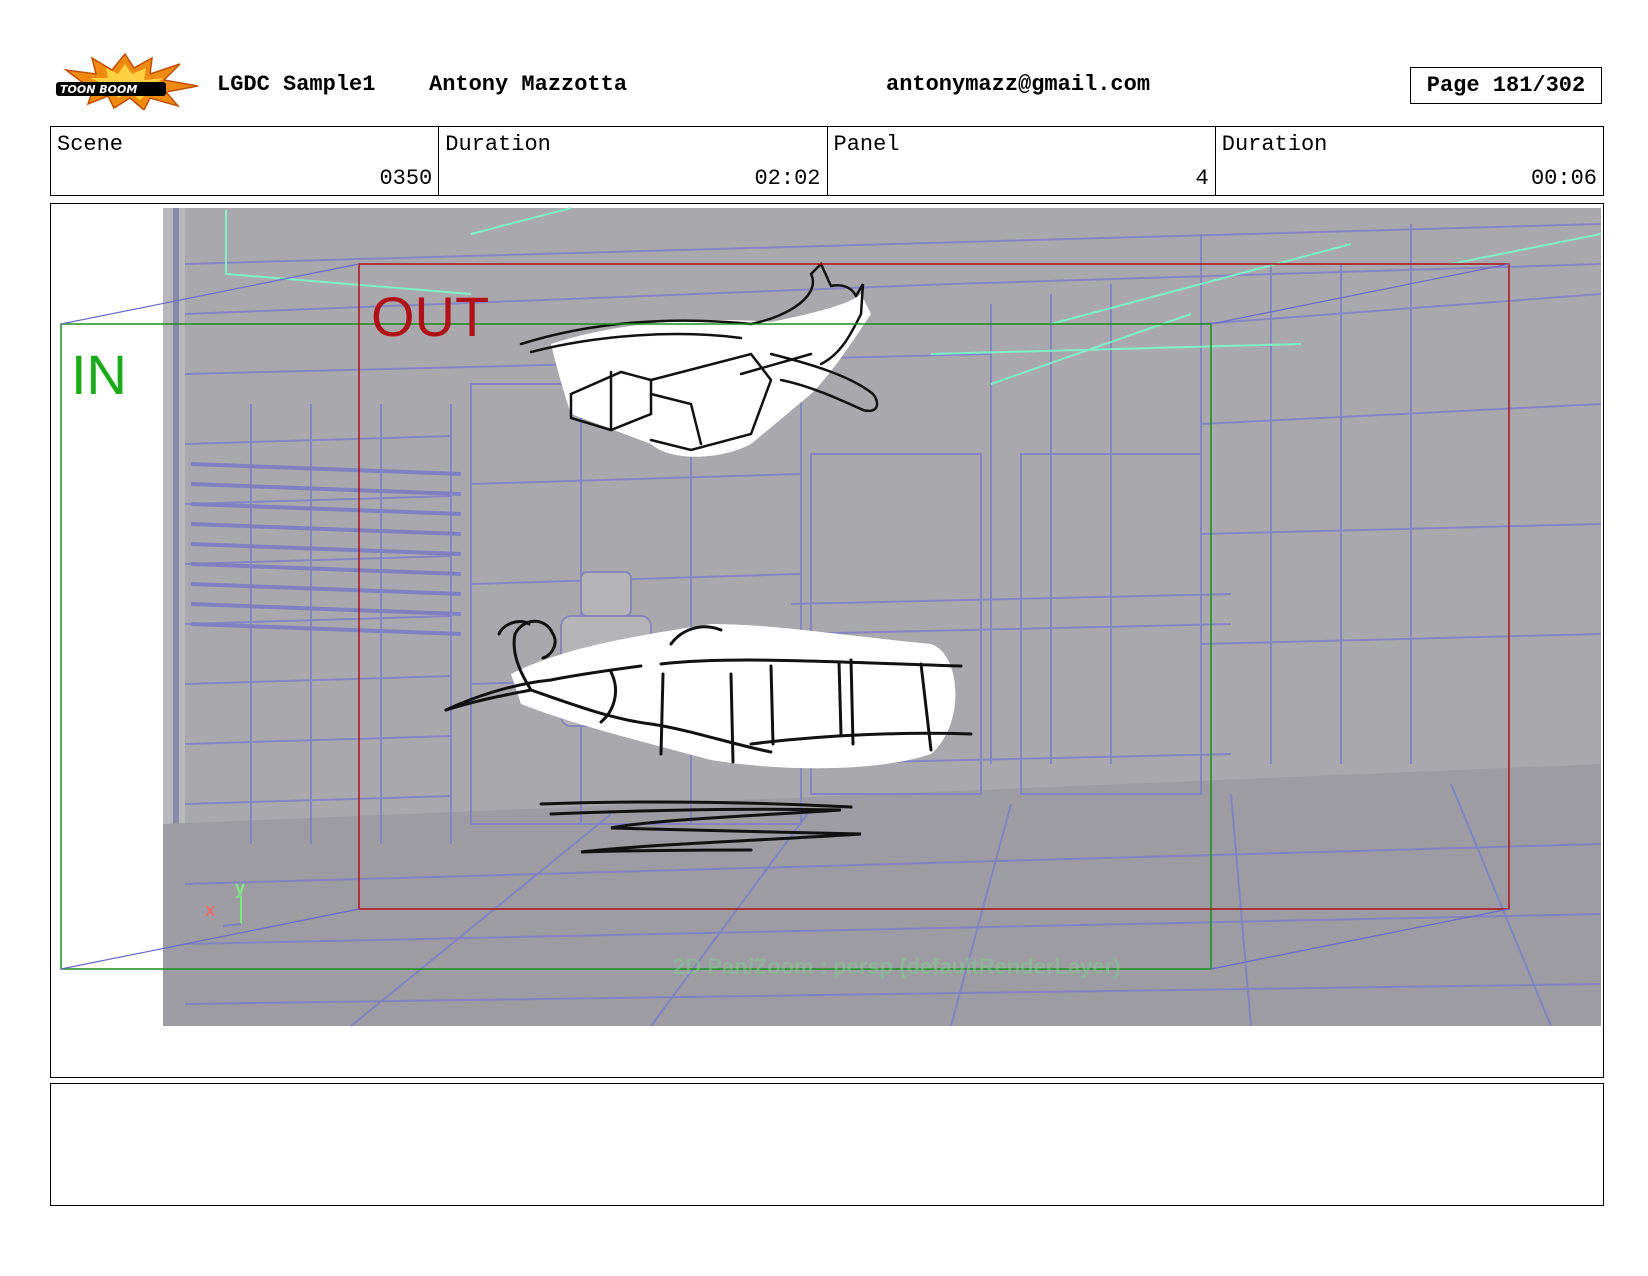 The height and width of the screenshot is (1276, 1648). What do you see at coordinates (1020, 161) in the screenshot?
I see `panel-cell: Panel 4` at bounding box center [1020, 161].